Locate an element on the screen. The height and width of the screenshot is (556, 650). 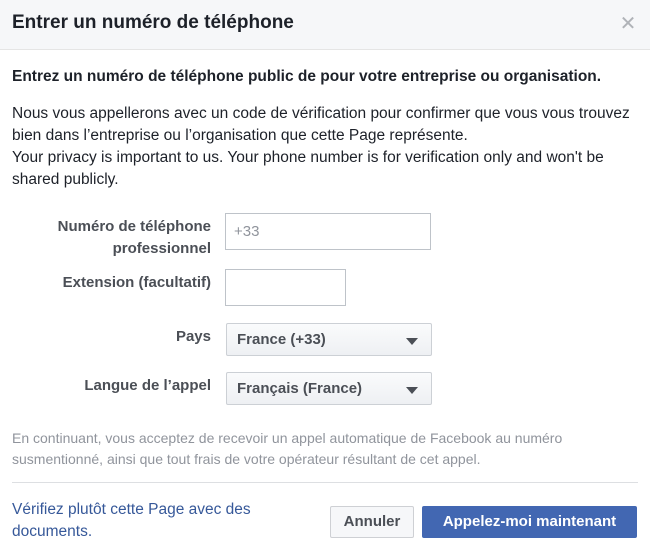
language-select-value: Français (France) is located at coordinates (300, 388).